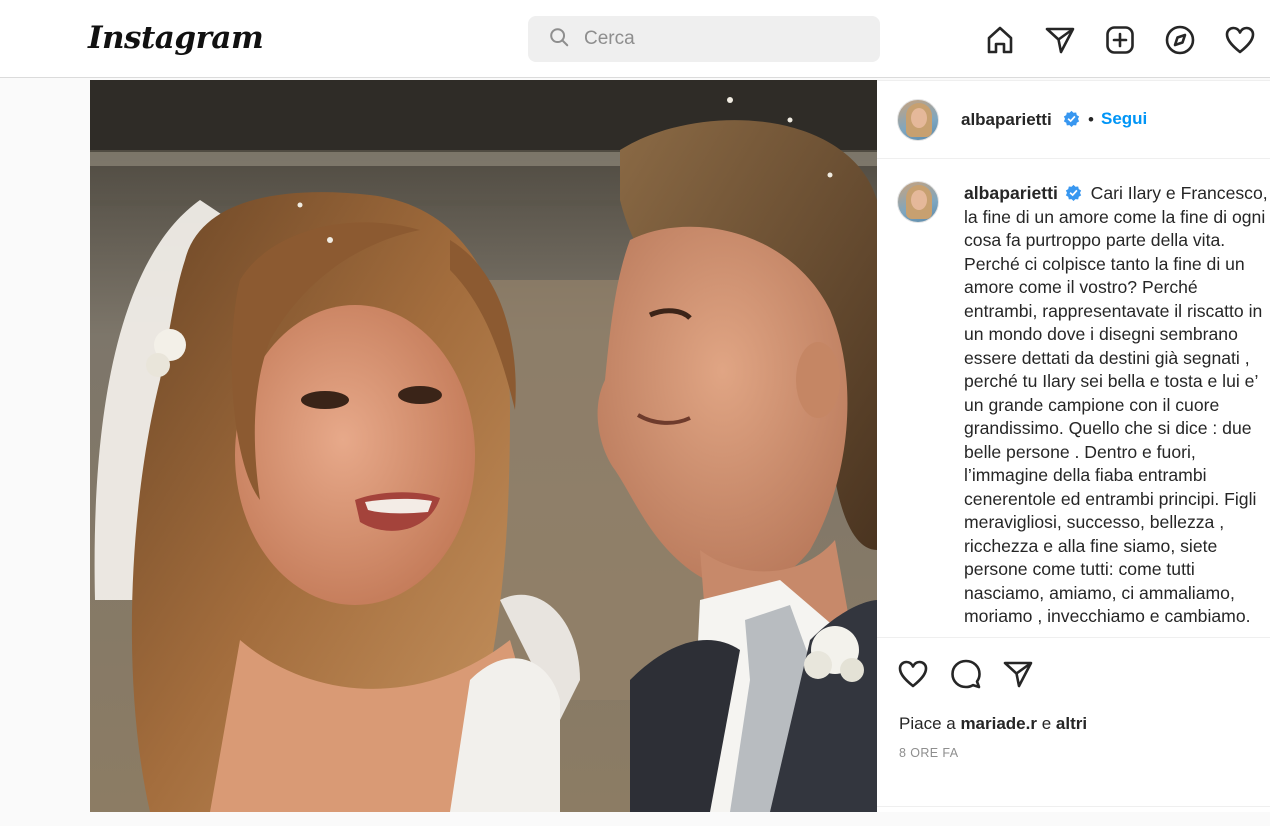  What do you see at coordinates (1180, 40) in the screenshot?
I see `explore-icon` at bounding box center [1180, 40].